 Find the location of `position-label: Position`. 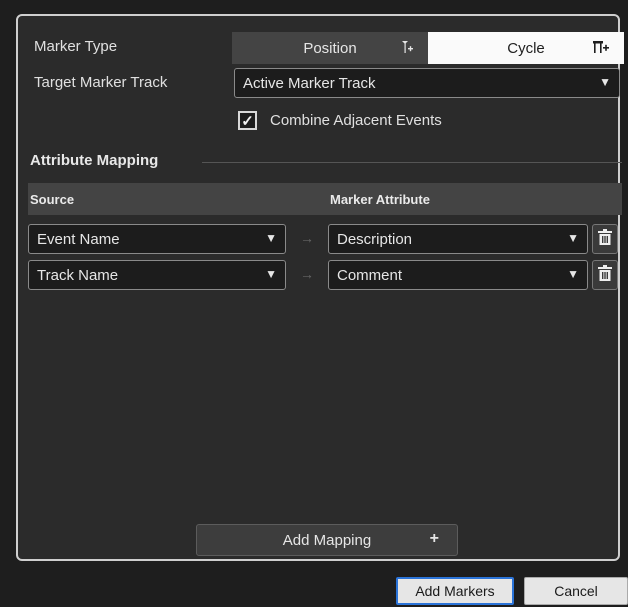

position-label: Position is located at coordinates (330, 48).